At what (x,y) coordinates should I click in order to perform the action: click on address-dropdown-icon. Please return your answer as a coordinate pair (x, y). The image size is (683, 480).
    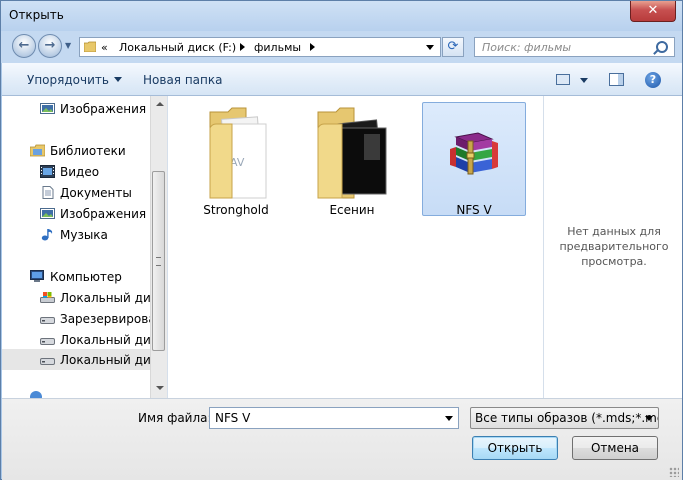
    Looking at the image, I should click on (430, 47).